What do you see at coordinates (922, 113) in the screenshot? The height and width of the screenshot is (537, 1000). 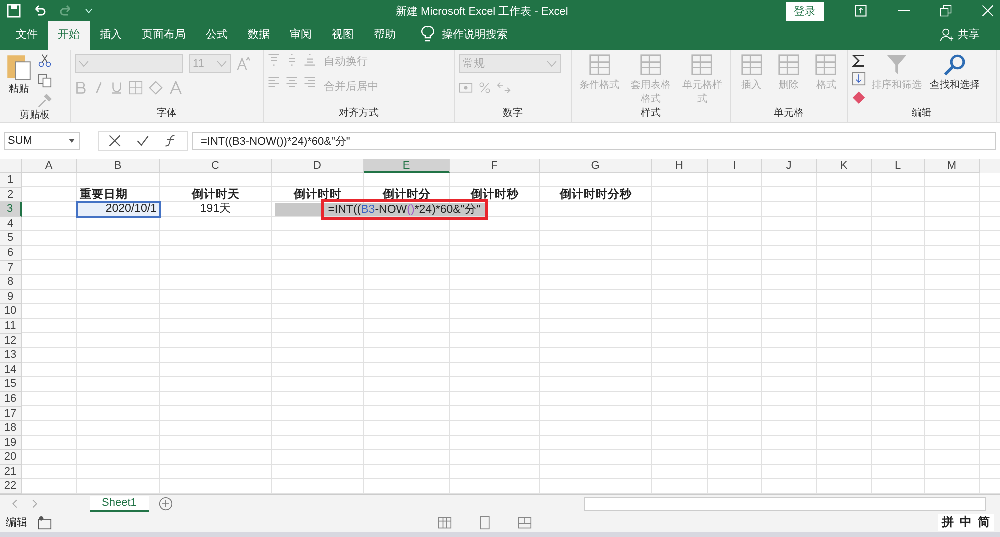 I see `group-label: 编辑` at bounding box center [922, 113].